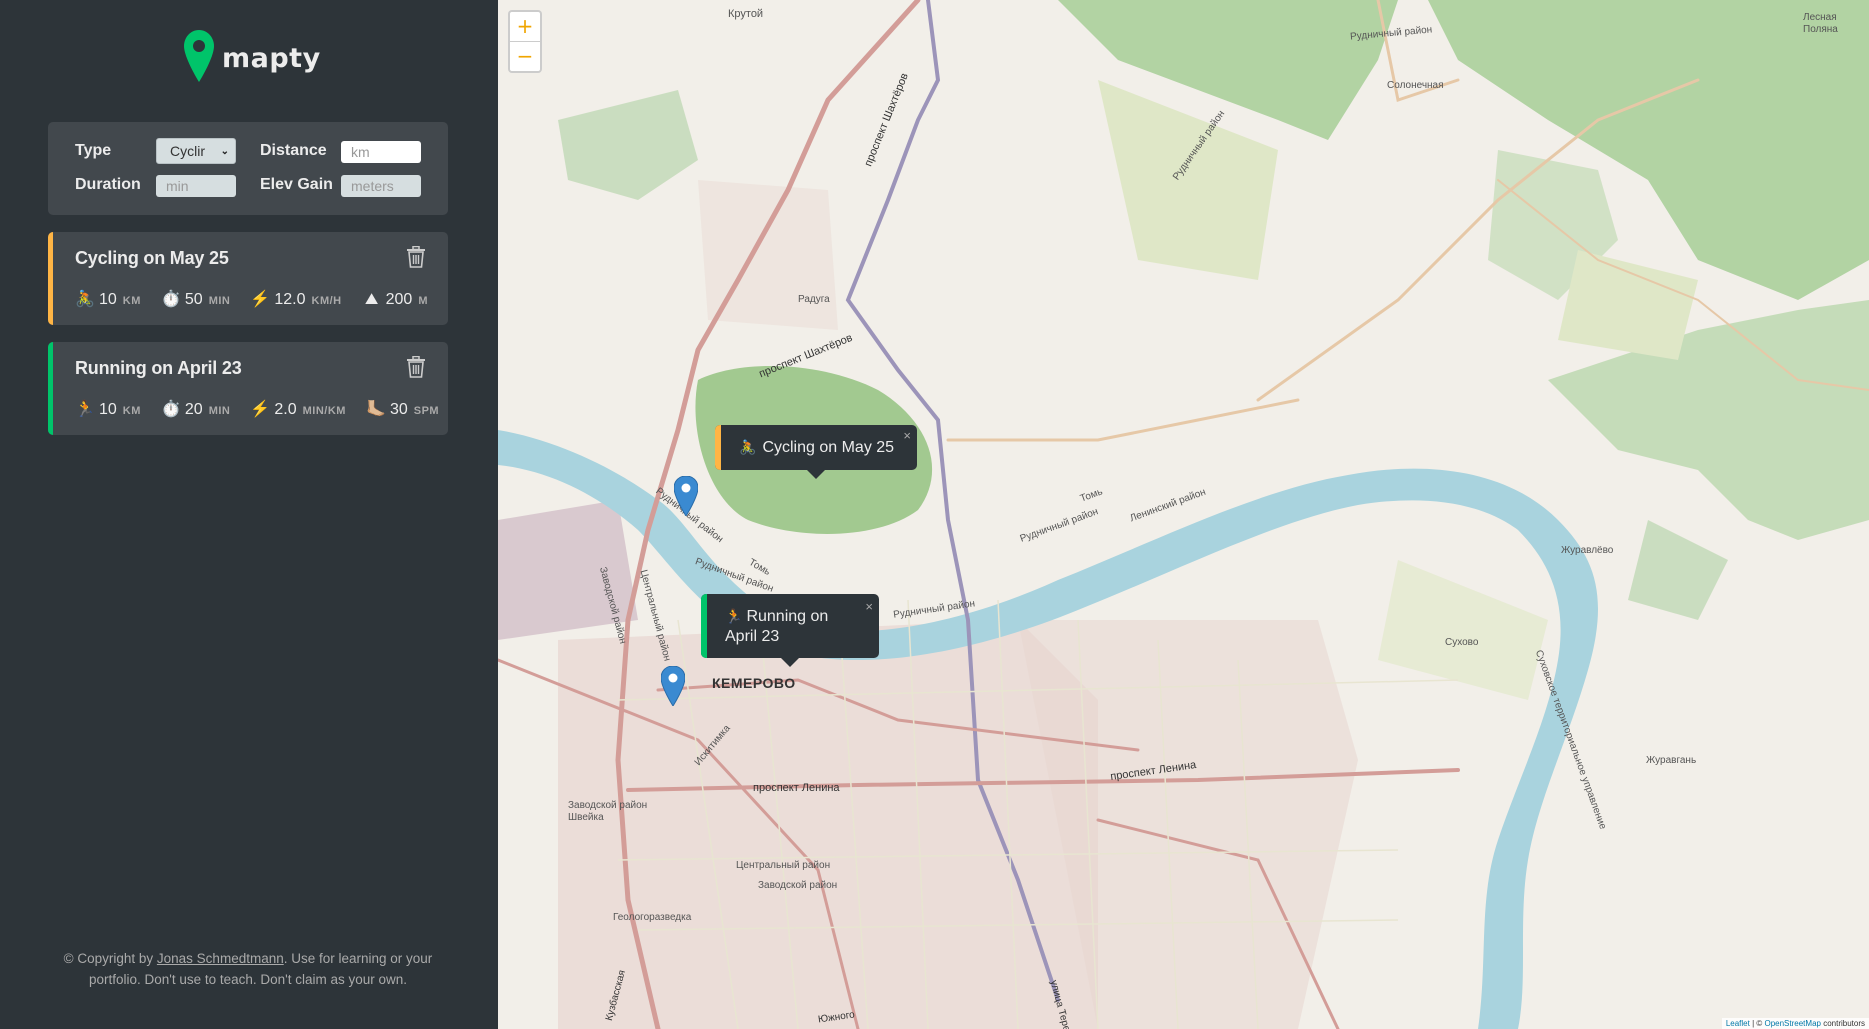 This screenshot has height=1029, width=1869. I want to click on workout-detail-elevation: ⛰ 200 m, so click(395, 300).